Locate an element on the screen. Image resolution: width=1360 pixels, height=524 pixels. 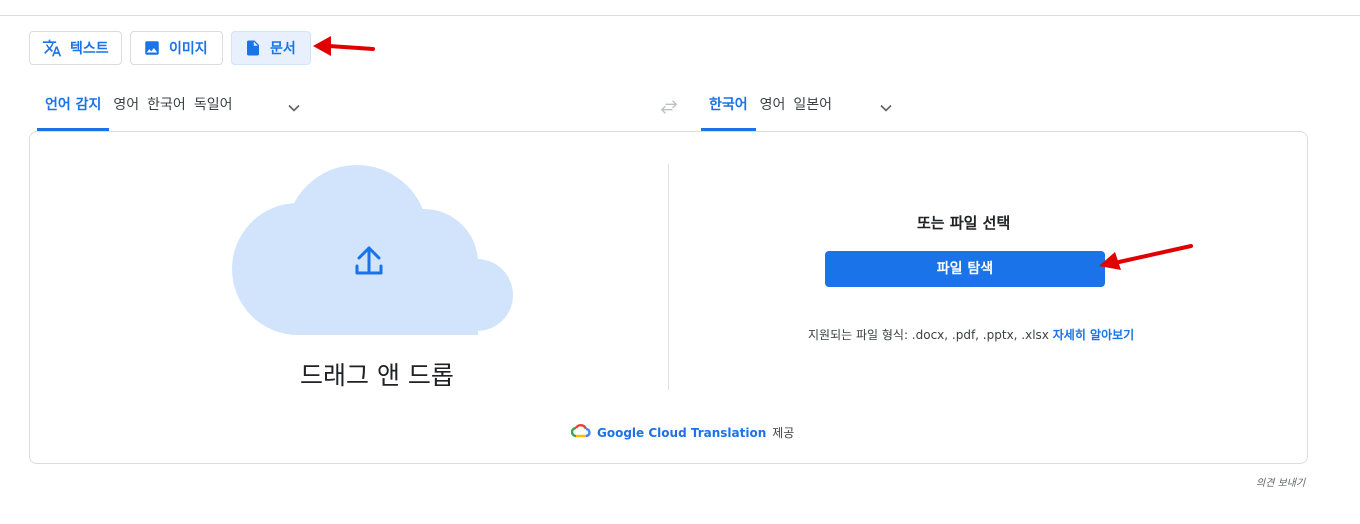
google-cloud-logo-icon is located at coordinates (580, 432).